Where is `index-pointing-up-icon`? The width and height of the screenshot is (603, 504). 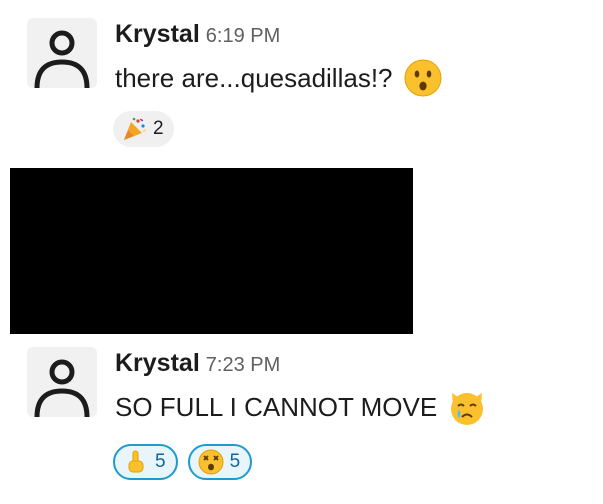 index-pointing-up-icon is located at coordinates (136, 461).